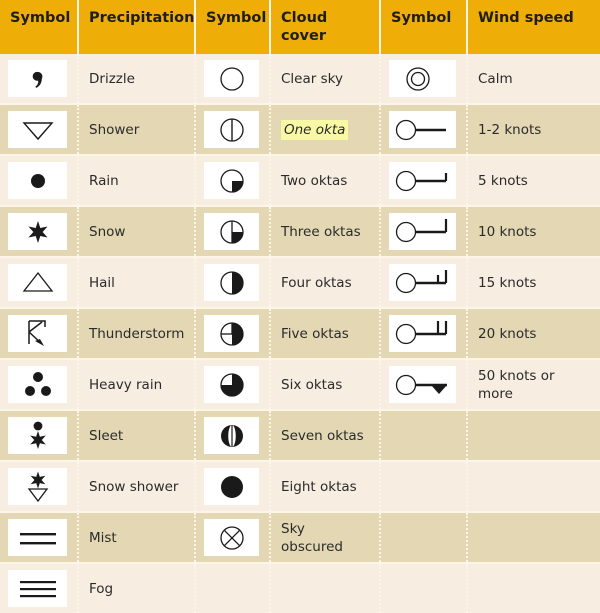 This screenshot has width=600, height=613. I want to click on table-row: Heavy rain Six oktas 50 knots or more, so click(300, 385).